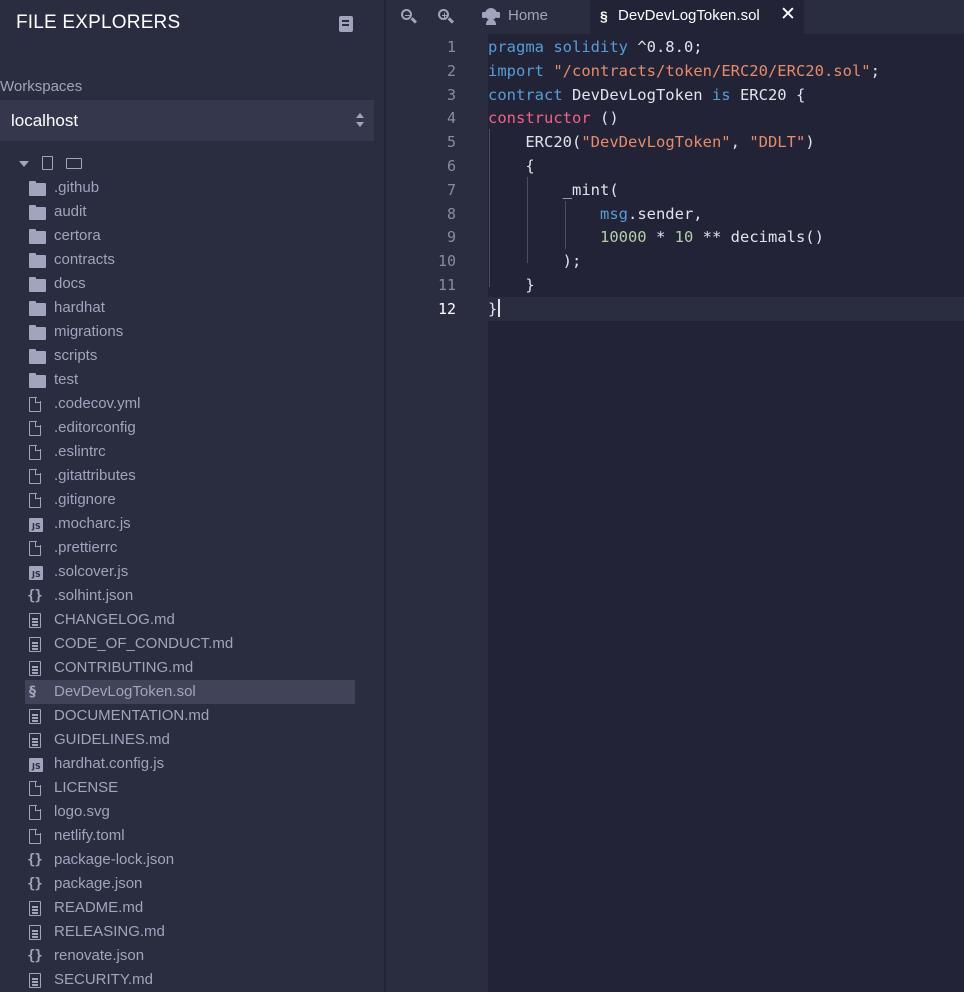 Image resolution: width=964 pixels, height=992 pixels. I want to click on file-item: .mocharc.js, so click(190, 524).